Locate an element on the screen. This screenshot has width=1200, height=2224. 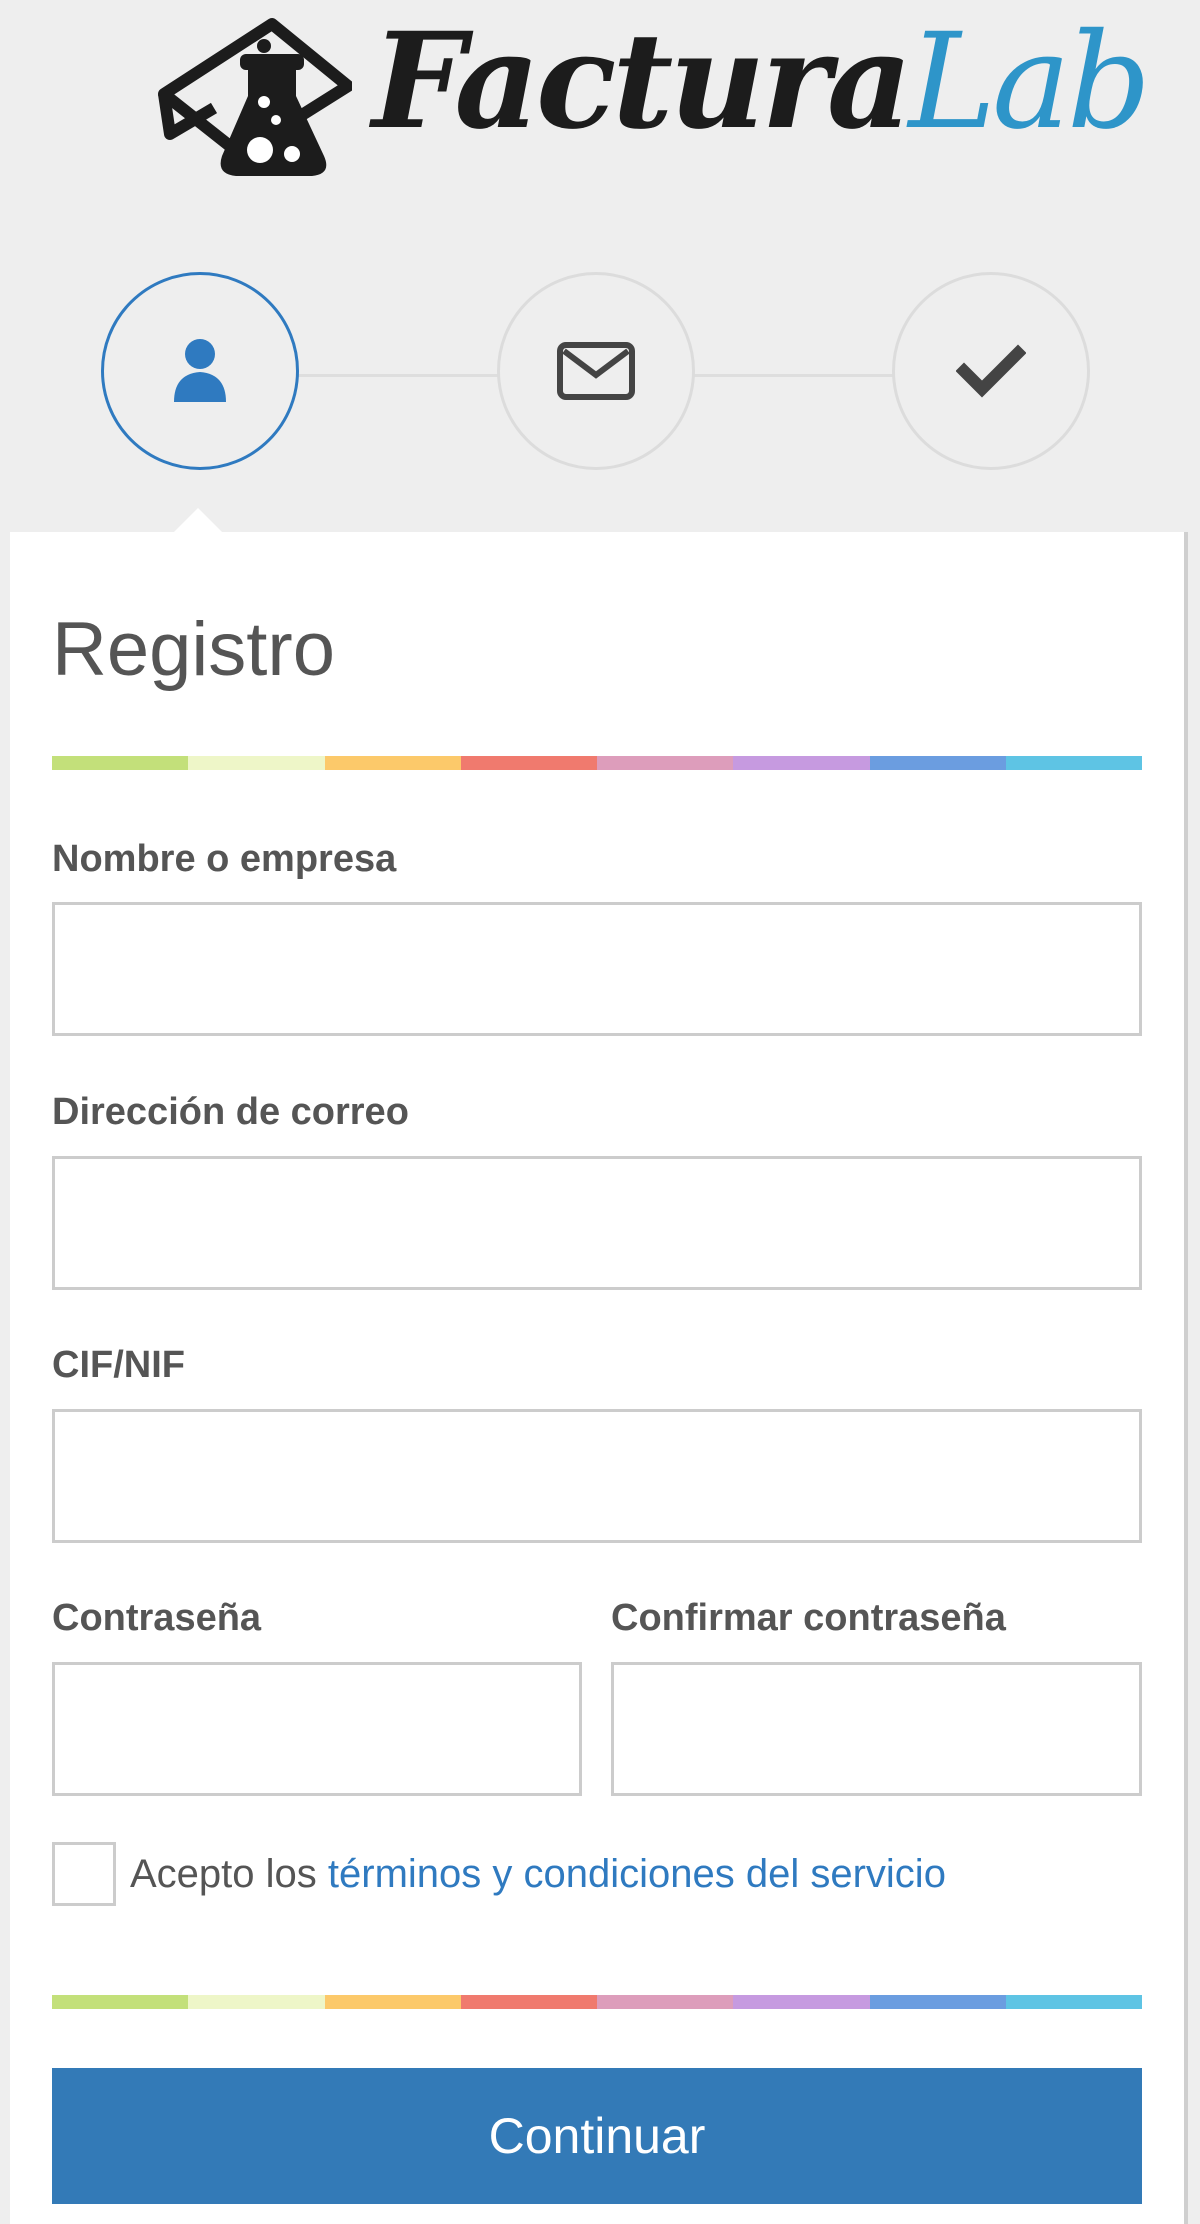
name-field is located at coordinates (597, 969).